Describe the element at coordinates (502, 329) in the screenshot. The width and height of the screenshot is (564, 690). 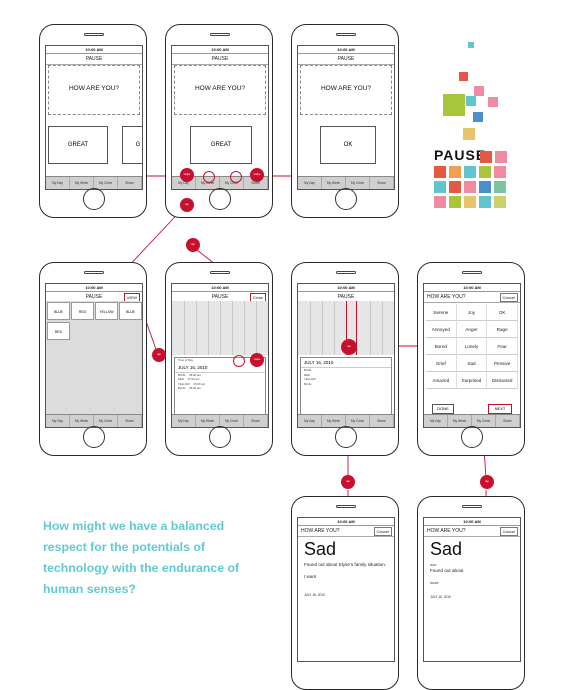
I see `emotion-option: Rage` at that location.